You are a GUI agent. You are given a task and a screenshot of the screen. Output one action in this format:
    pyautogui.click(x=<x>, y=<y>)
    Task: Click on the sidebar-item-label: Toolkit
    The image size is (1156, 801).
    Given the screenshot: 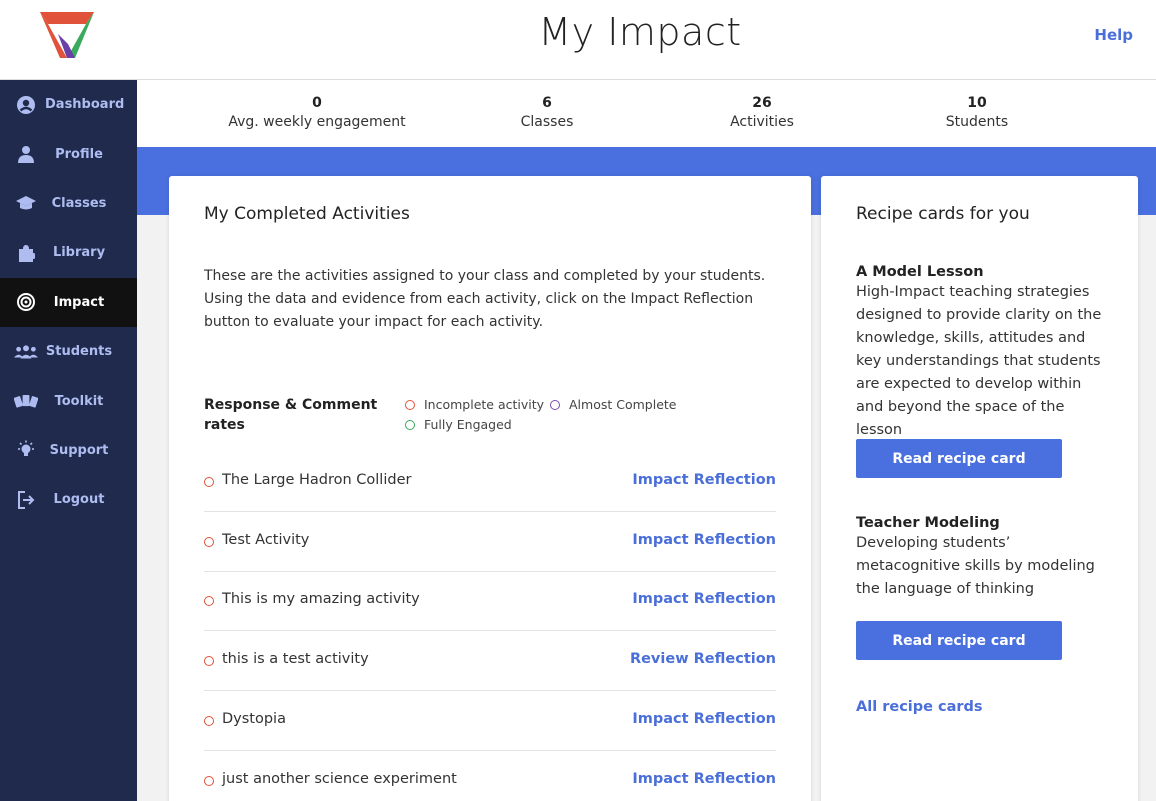 What is the action you would take?
    pyautogui.click(x=79, y=401)
    